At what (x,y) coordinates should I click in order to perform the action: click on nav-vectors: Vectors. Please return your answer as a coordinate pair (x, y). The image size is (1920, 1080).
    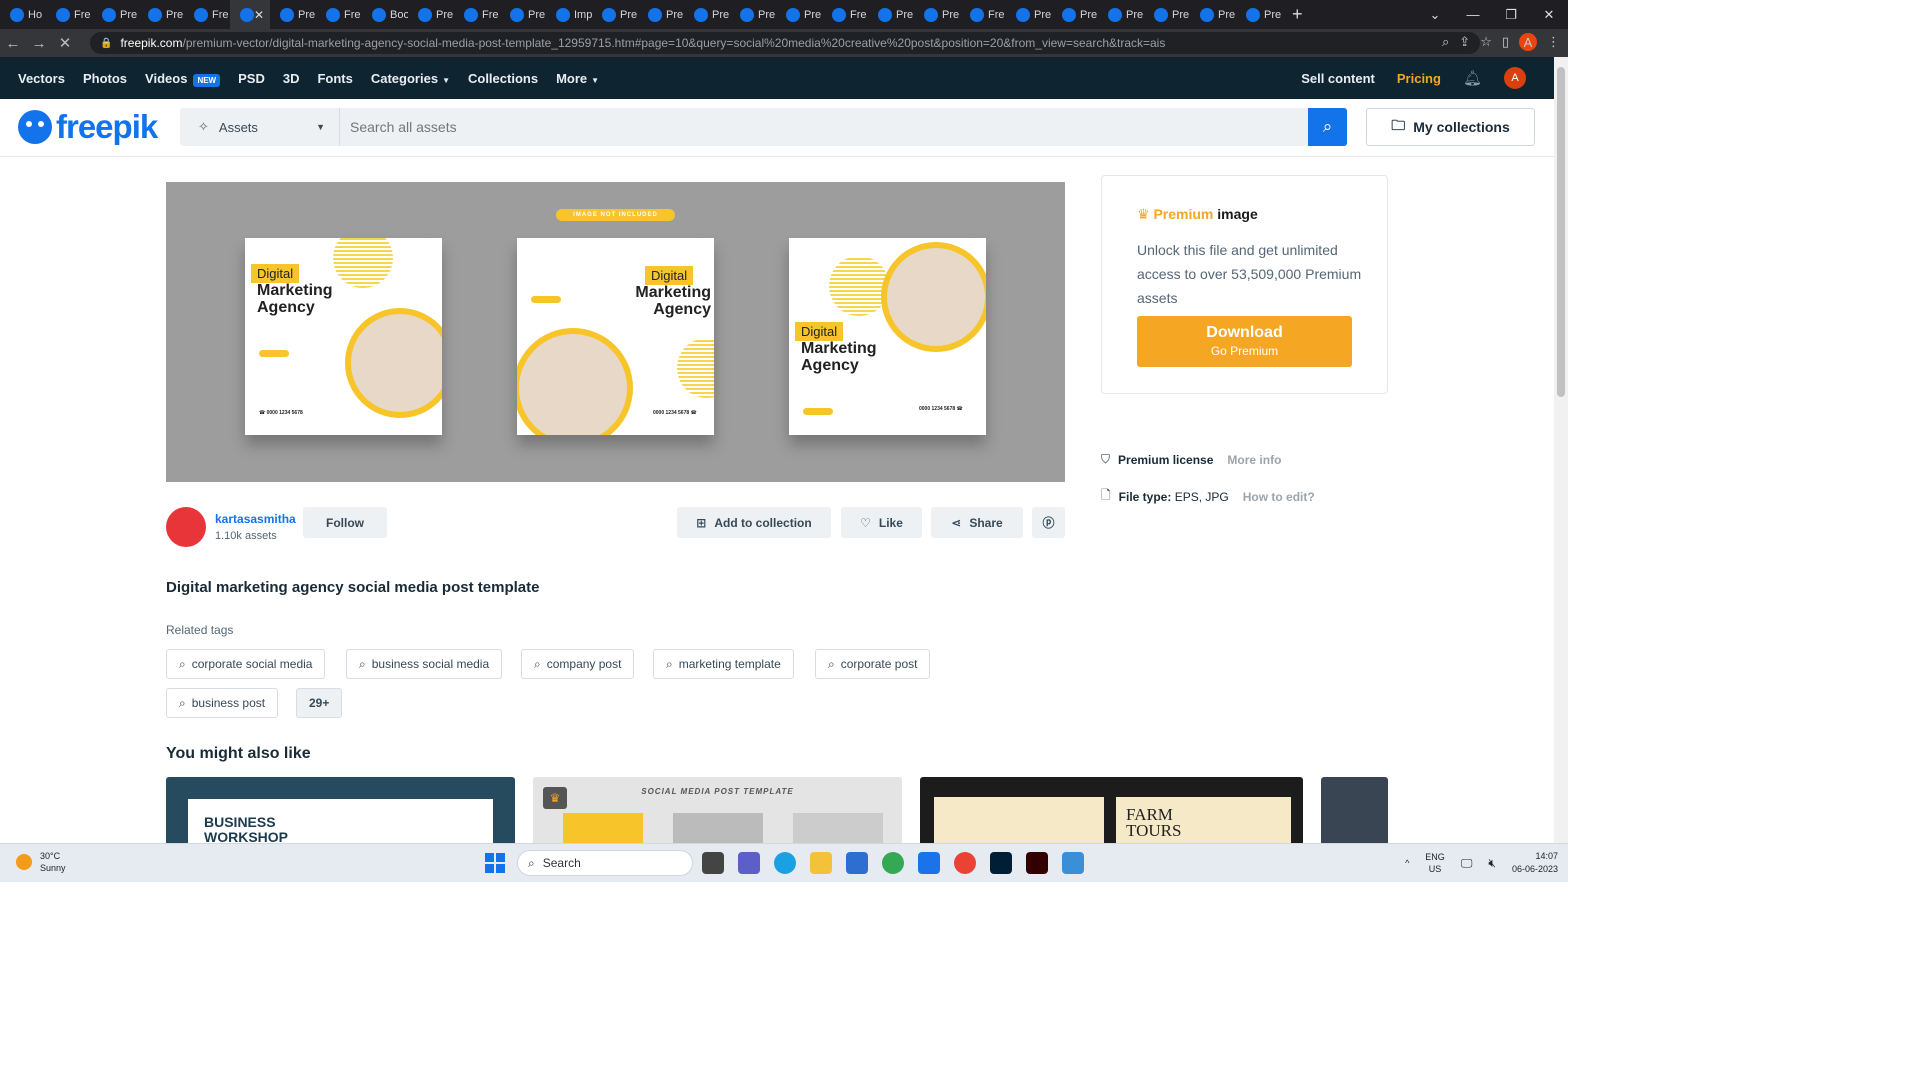
    Looking at the image, I should click on (41, 78).